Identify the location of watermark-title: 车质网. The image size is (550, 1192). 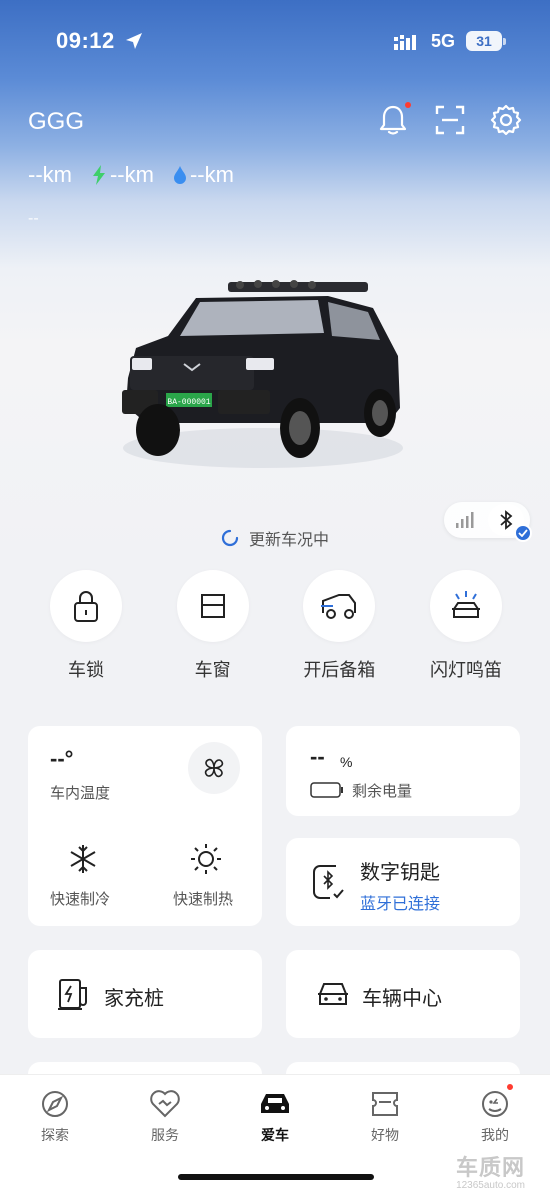
(491, 1167).